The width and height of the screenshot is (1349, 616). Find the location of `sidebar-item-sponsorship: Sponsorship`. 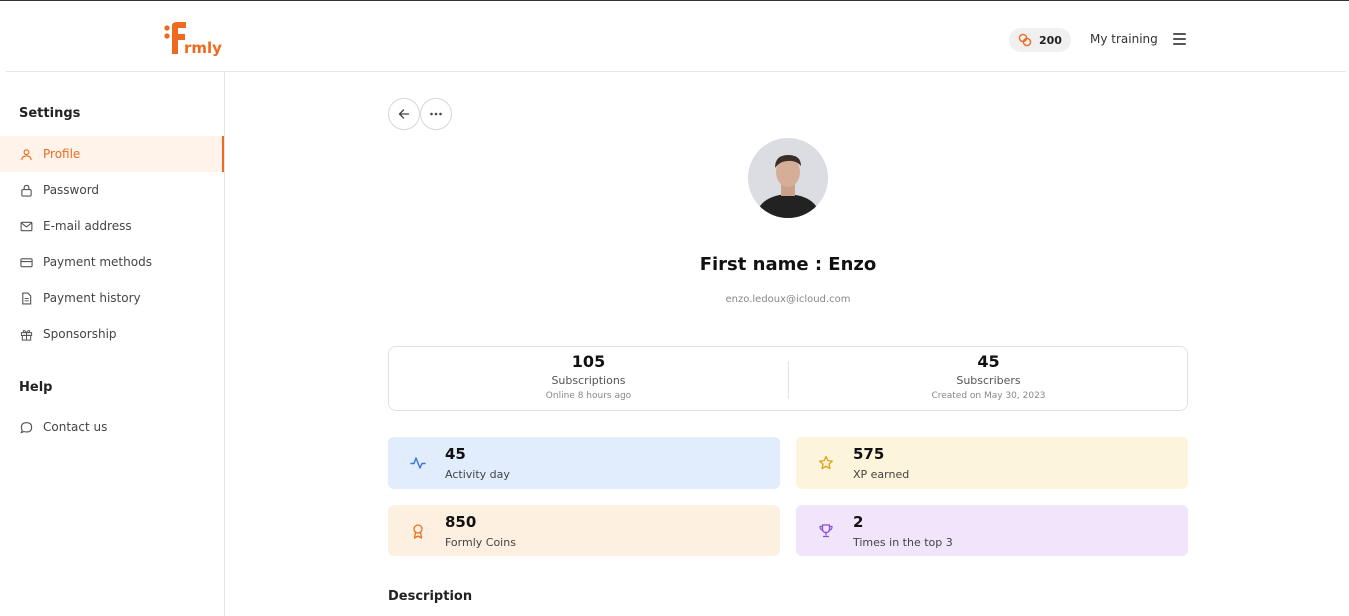

sidebar-item-sponsorship: Sponsorship is located at coordinates (112, 334).